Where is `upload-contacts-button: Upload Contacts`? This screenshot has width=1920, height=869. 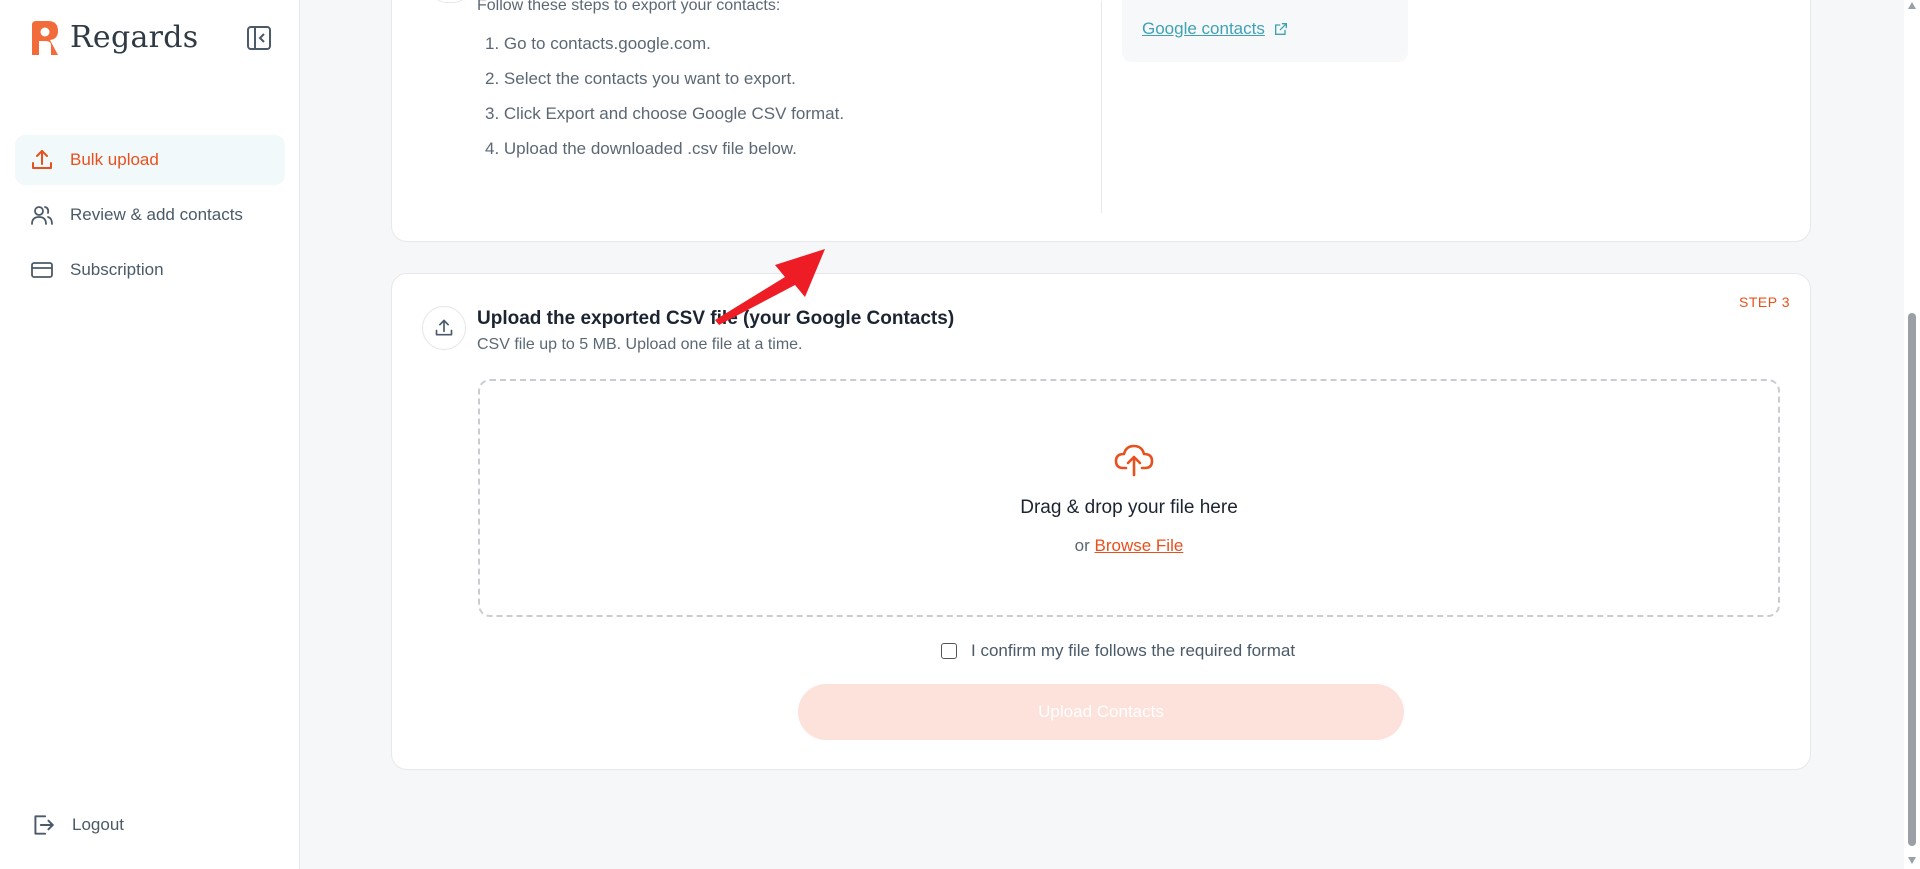 upload-contacts-button: Upload Contacts is located at coordinates (1101, 712).